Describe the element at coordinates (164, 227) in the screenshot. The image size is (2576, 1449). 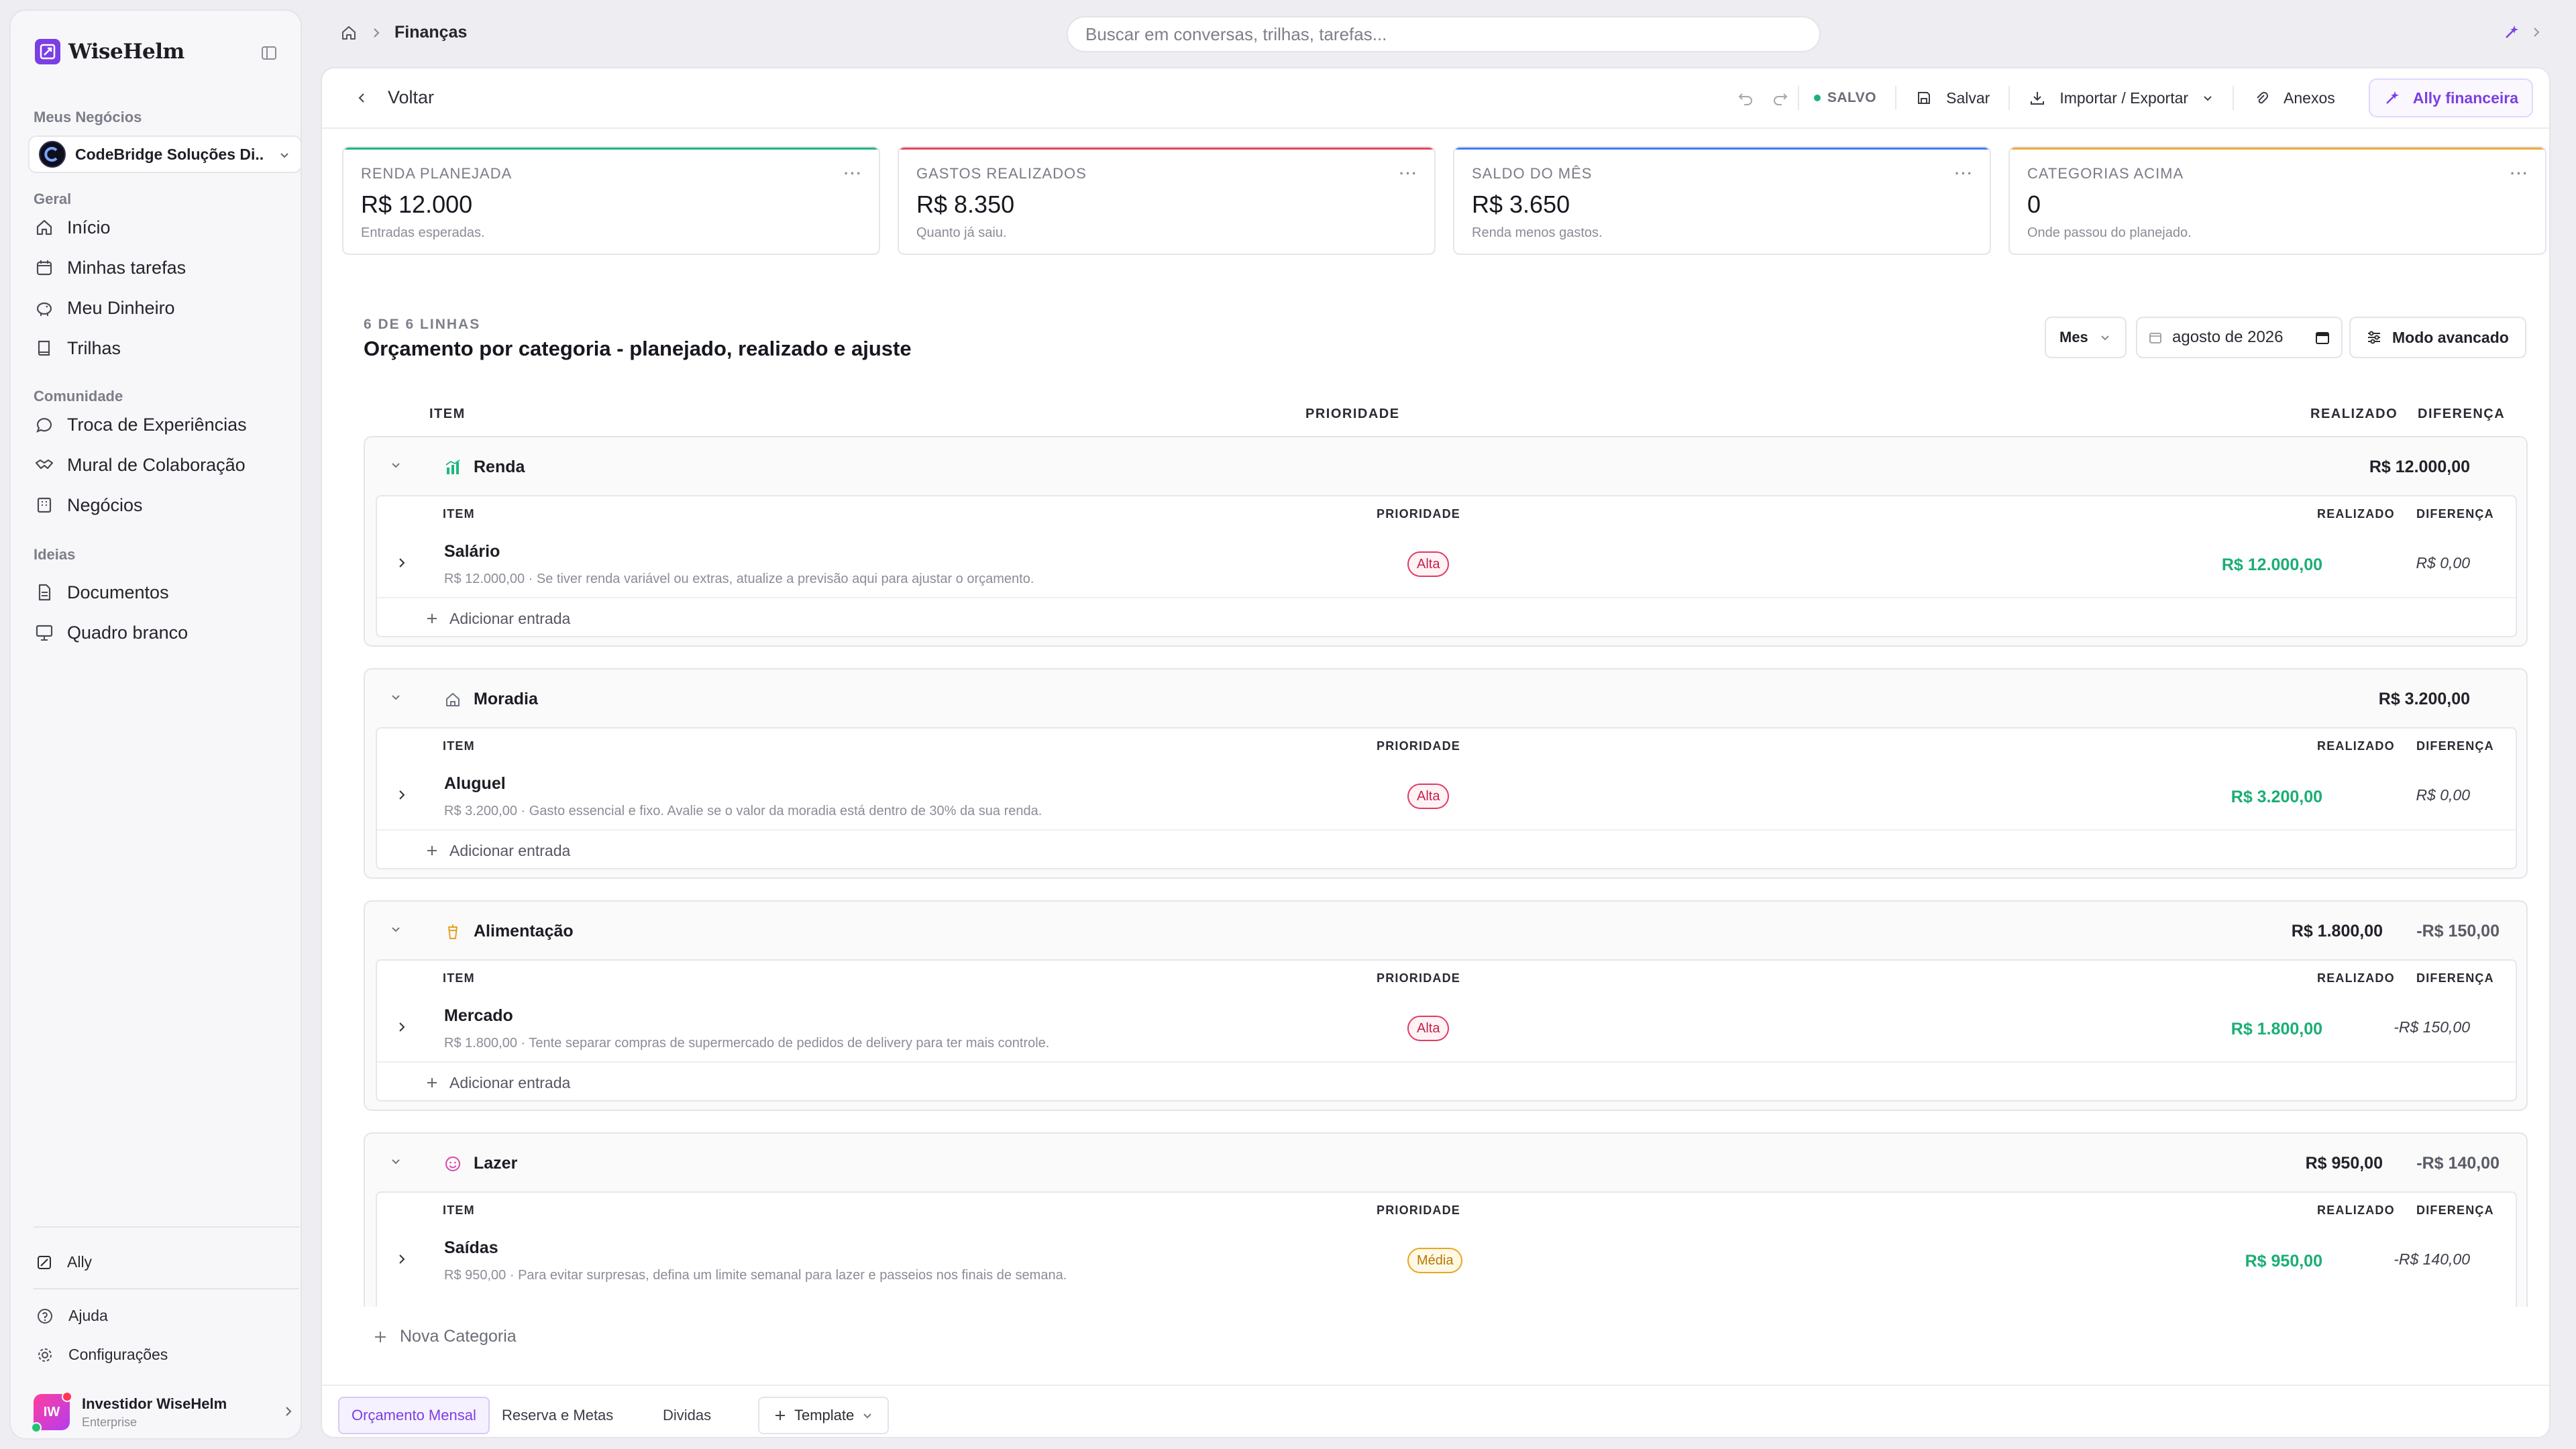
I see `sidebar-item-inicio: Início` at that location.